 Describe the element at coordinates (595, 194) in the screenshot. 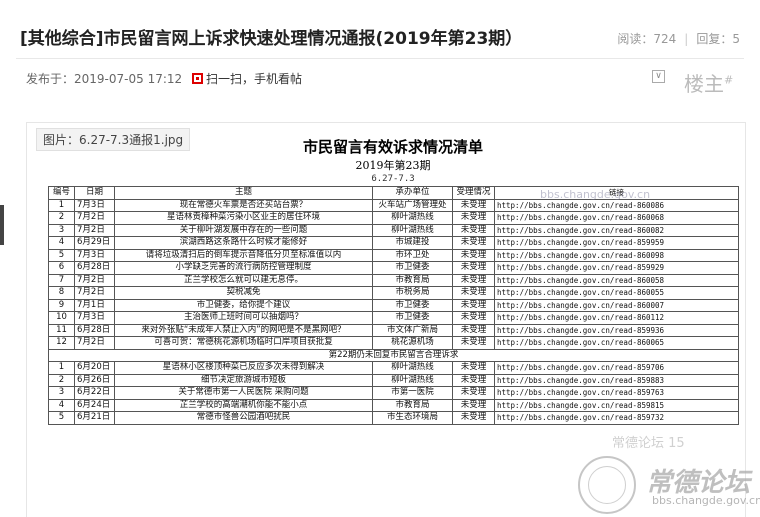

I see `watermark-url: bbs.changde.gov.cn` at that location.